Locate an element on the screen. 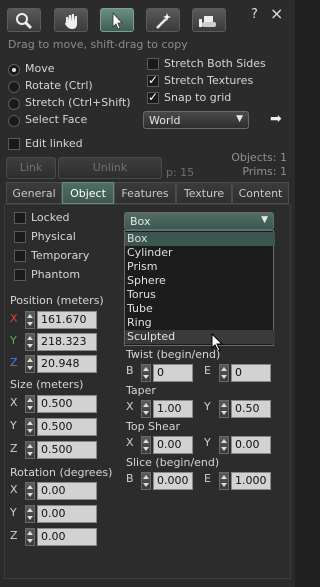 The height and width of the screenshot is (587, 320). top-shear-x-field: 0.00 is located at coordinates (173, 445).